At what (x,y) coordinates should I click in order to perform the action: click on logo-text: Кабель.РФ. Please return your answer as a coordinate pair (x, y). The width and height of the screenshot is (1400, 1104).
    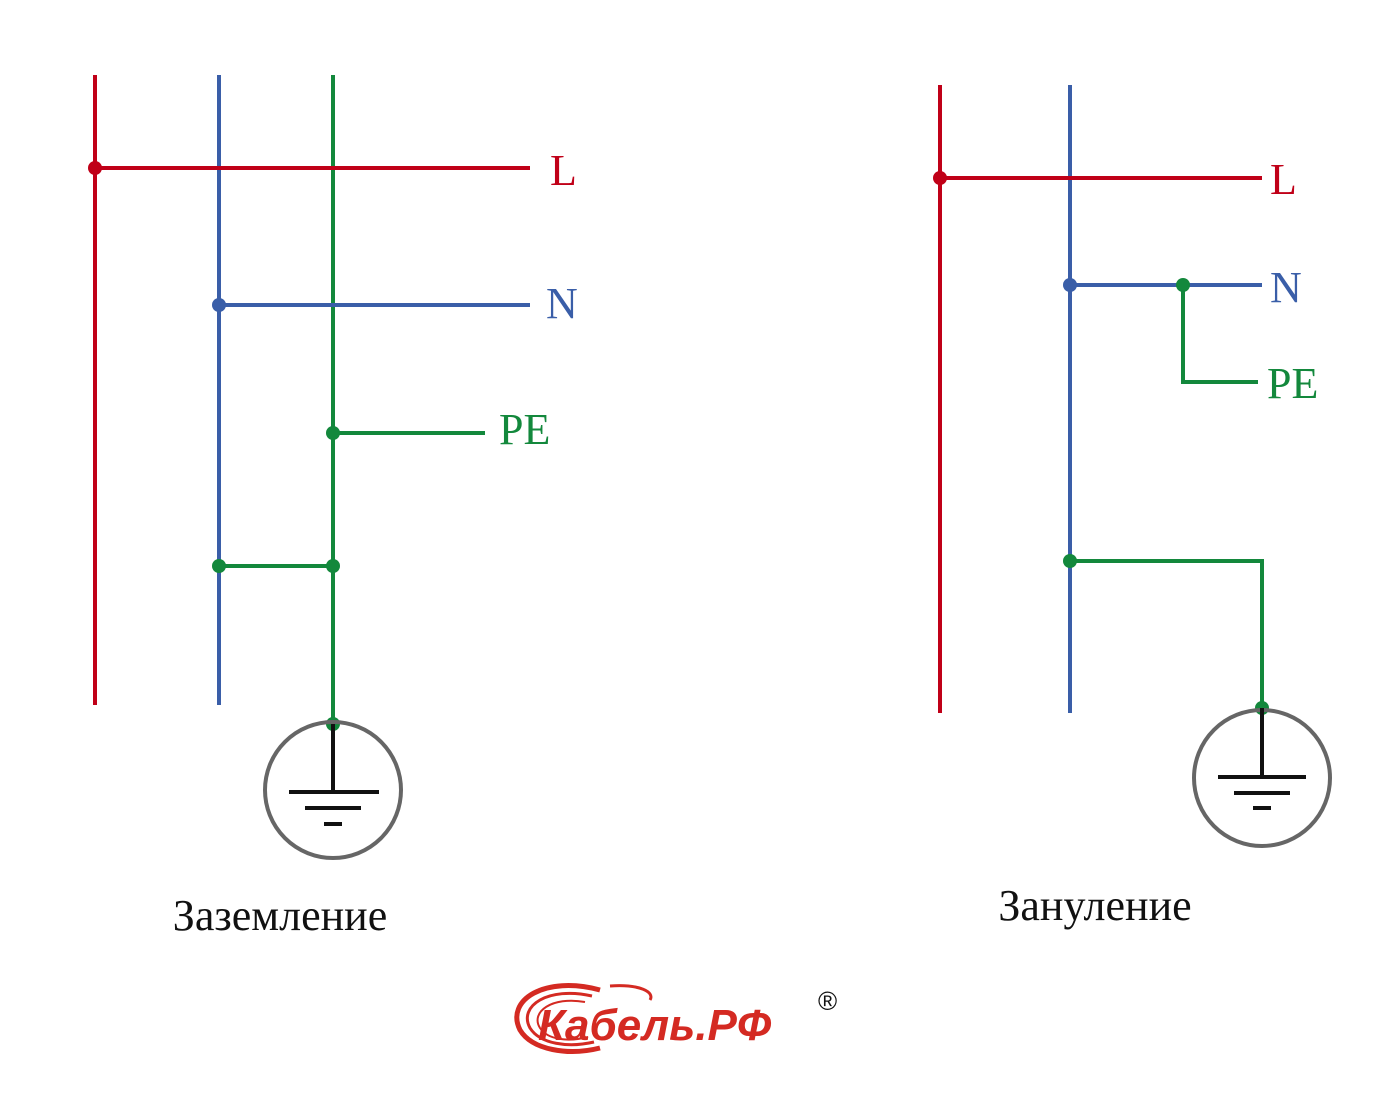
    Looking at the image, I should click on (655, 1025).